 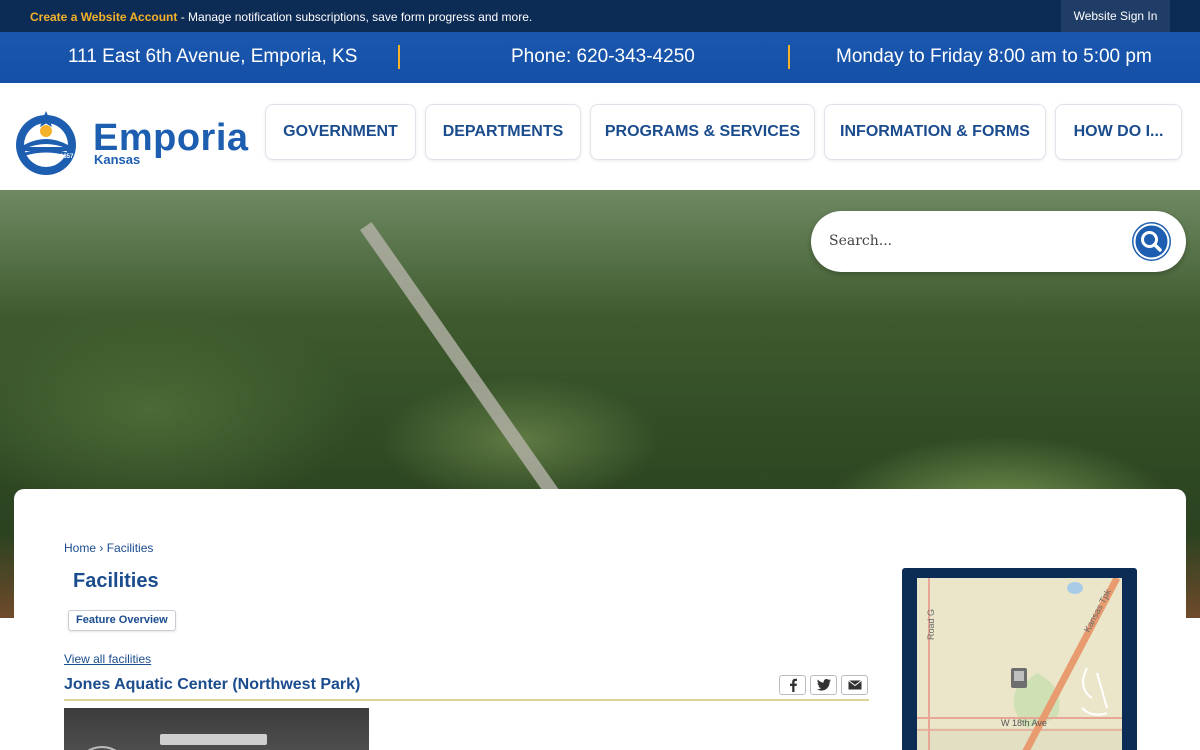 I want to click on city-seal-icon: 1857, so click(x=46, y=143).